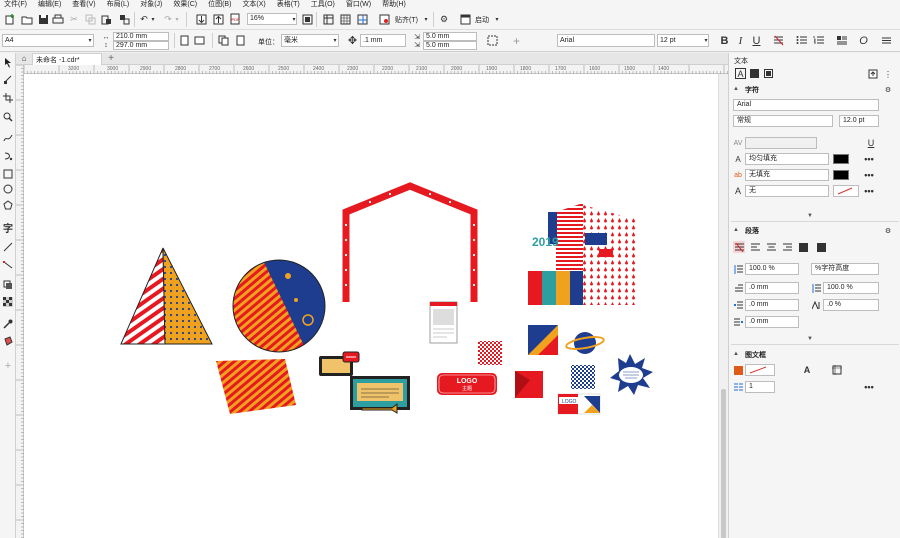 This screenshot has width=900, height=538. What do you see at coordinates (166, 296) in the screenshot?
I see `striped-triangle` at bounding box center [166, 296].